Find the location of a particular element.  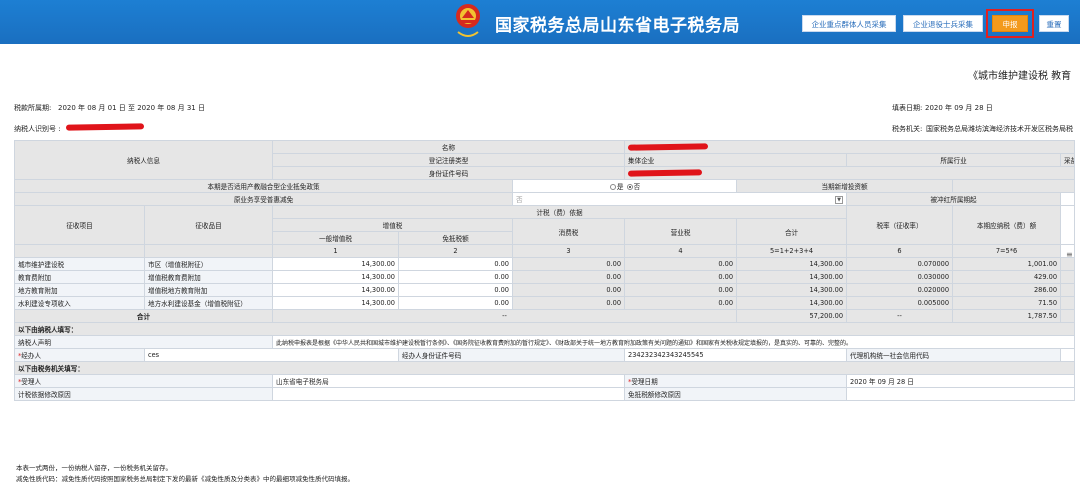

reduction-select: 否 ▼ is located at coordinates (679, 199).